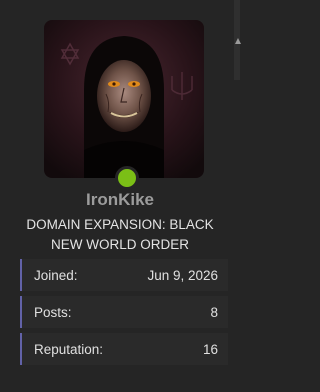 This screenshot has height=392, width=320. Describe the element at coordinates (56, 275) in the screenshot. I see `stat-label: Joined:` at that location.